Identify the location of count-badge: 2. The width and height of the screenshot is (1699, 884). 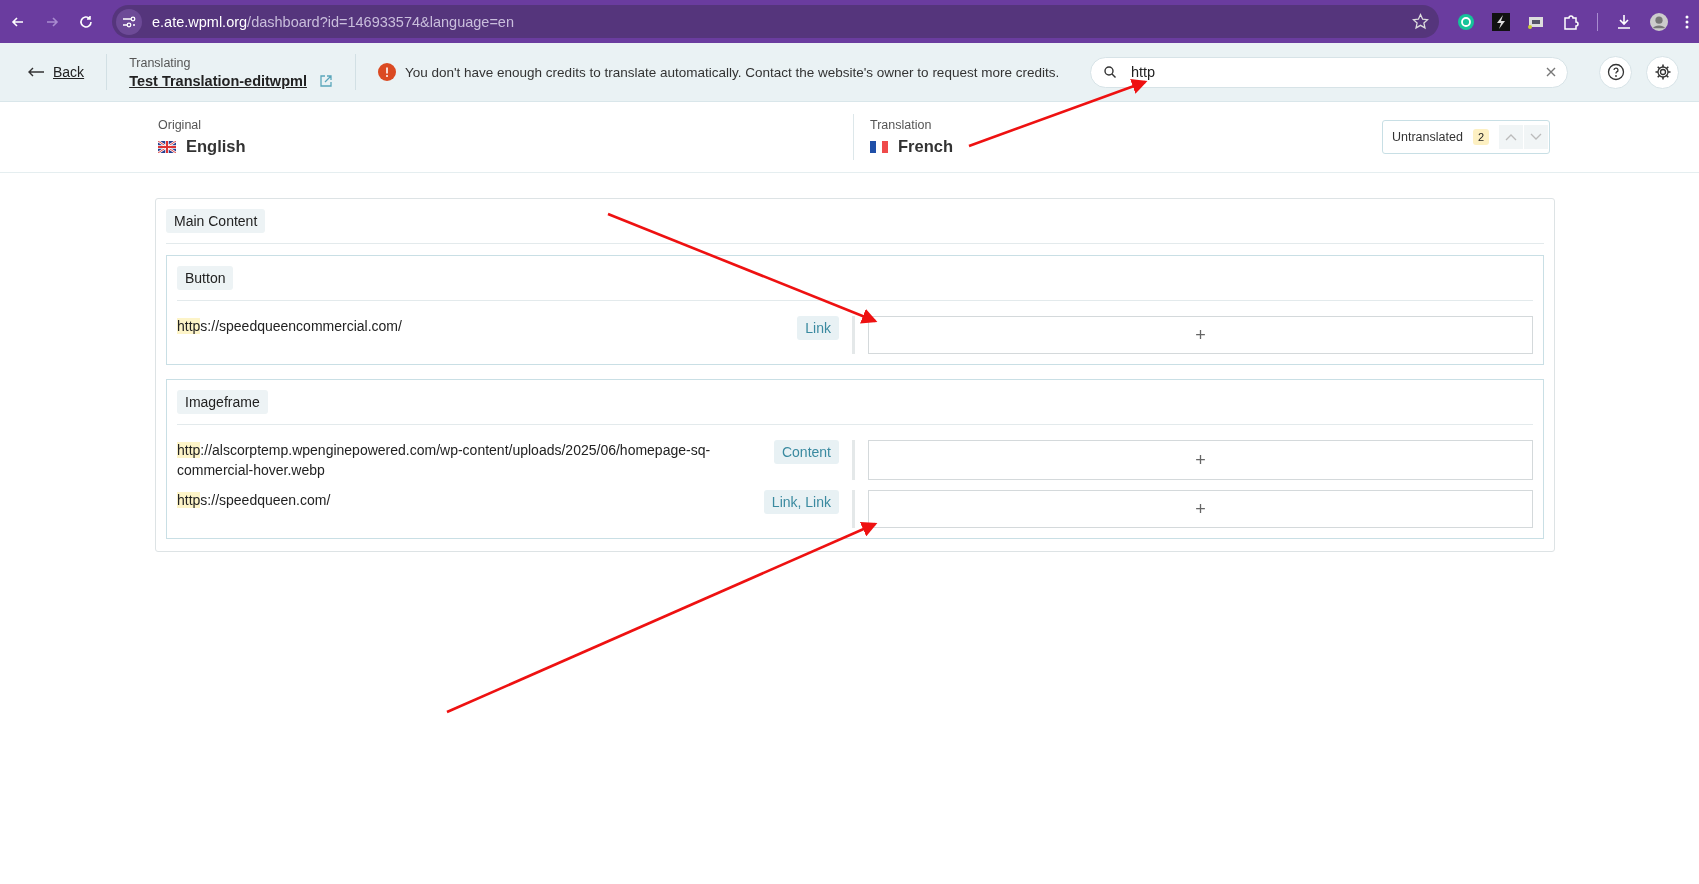
(1480, 137).